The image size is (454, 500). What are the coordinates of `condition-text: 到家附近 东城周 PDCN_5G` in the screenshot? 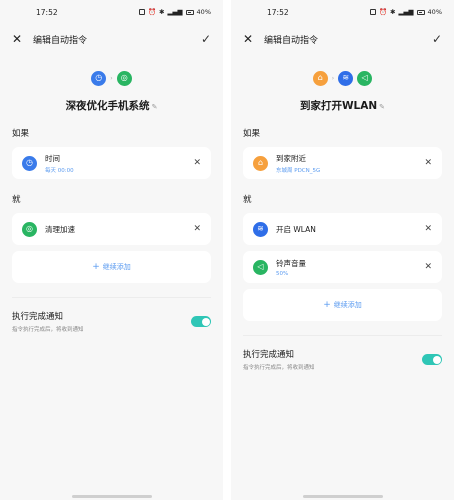 It's located at (350, 163).